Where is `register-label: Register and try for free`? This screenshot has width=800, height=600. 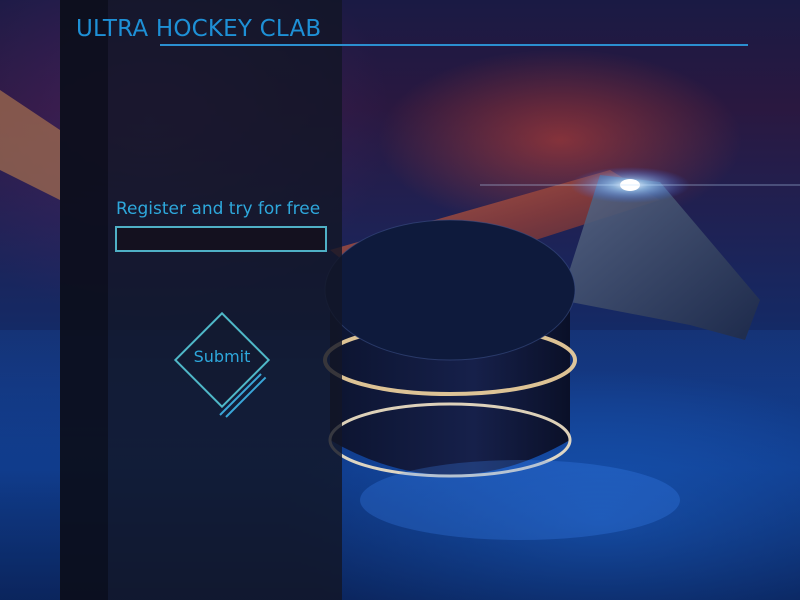 register-label: Register and try for free is located at coordinates (218, 209).